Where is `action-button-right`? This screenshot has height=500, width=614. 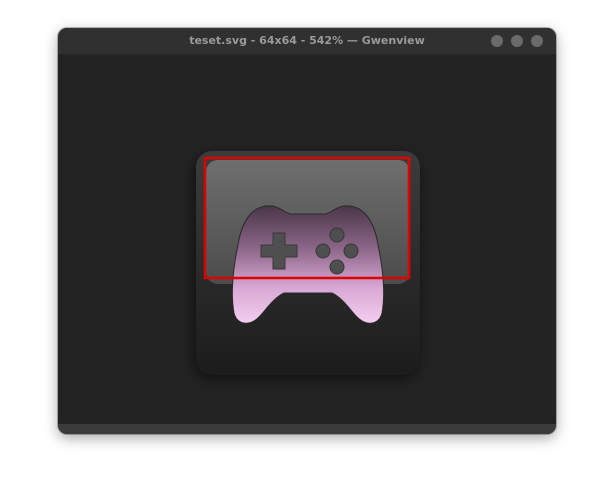
action-button-right is located at coordinates (351, 251).